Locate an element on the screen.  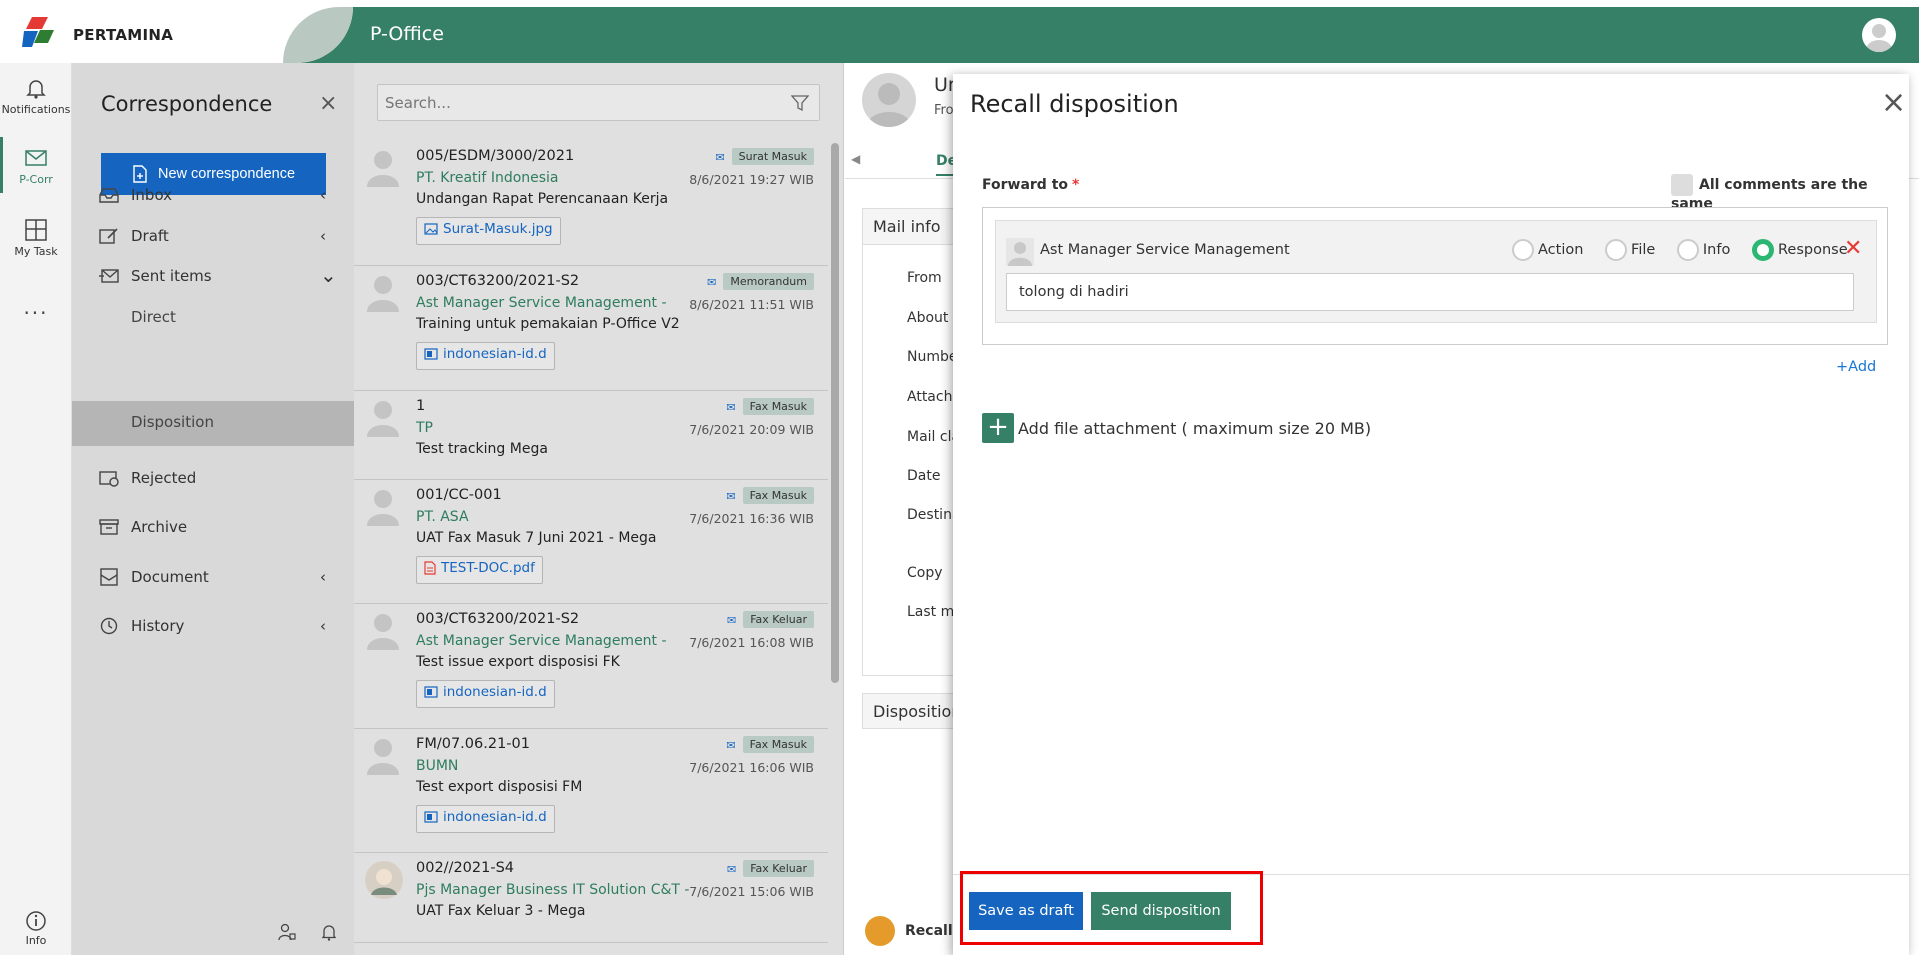
tab-scroll-left-icon: ◀ is located at coordinates (855, 159).